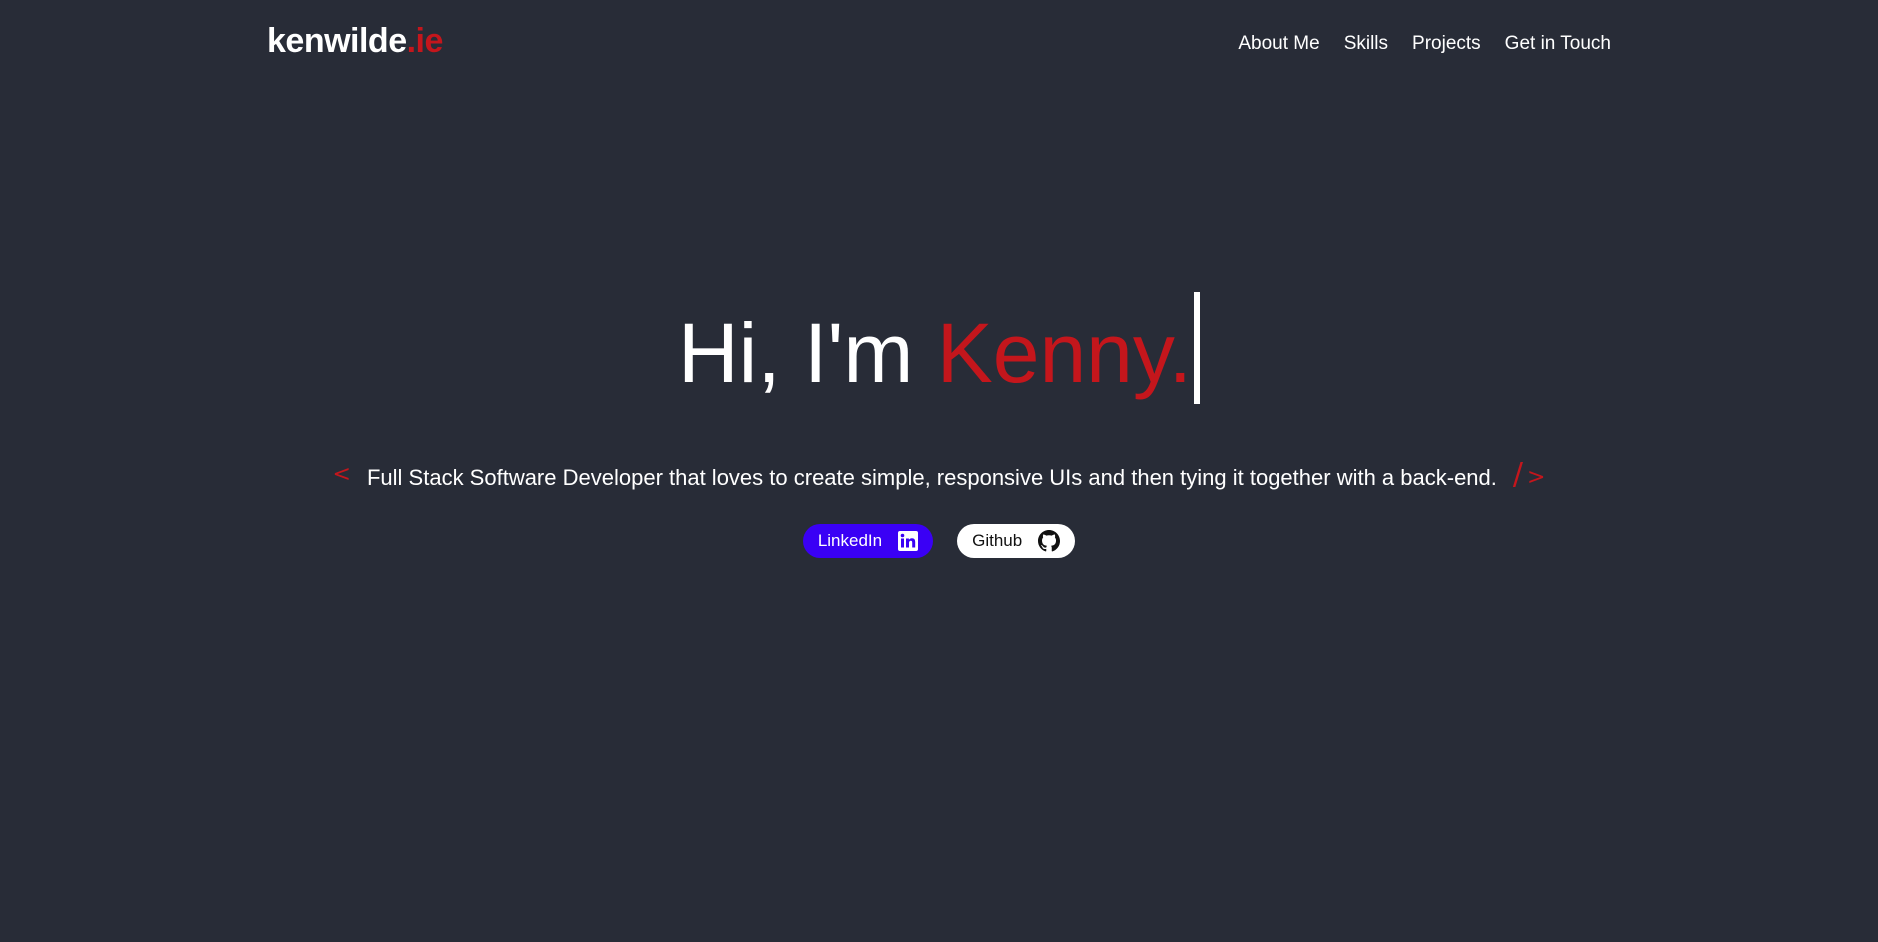 This screenshot has height=942, width=1878. What do you see at coordinates (1558, 44) in the screenshot?
I see `nav-get-in-touch: Get in Touch` at bounding box center [1558, 44].